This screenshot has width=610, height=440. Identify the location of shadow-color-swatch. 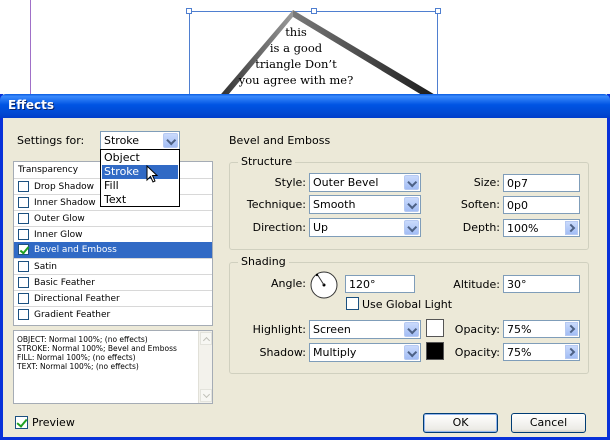
(435, 351).